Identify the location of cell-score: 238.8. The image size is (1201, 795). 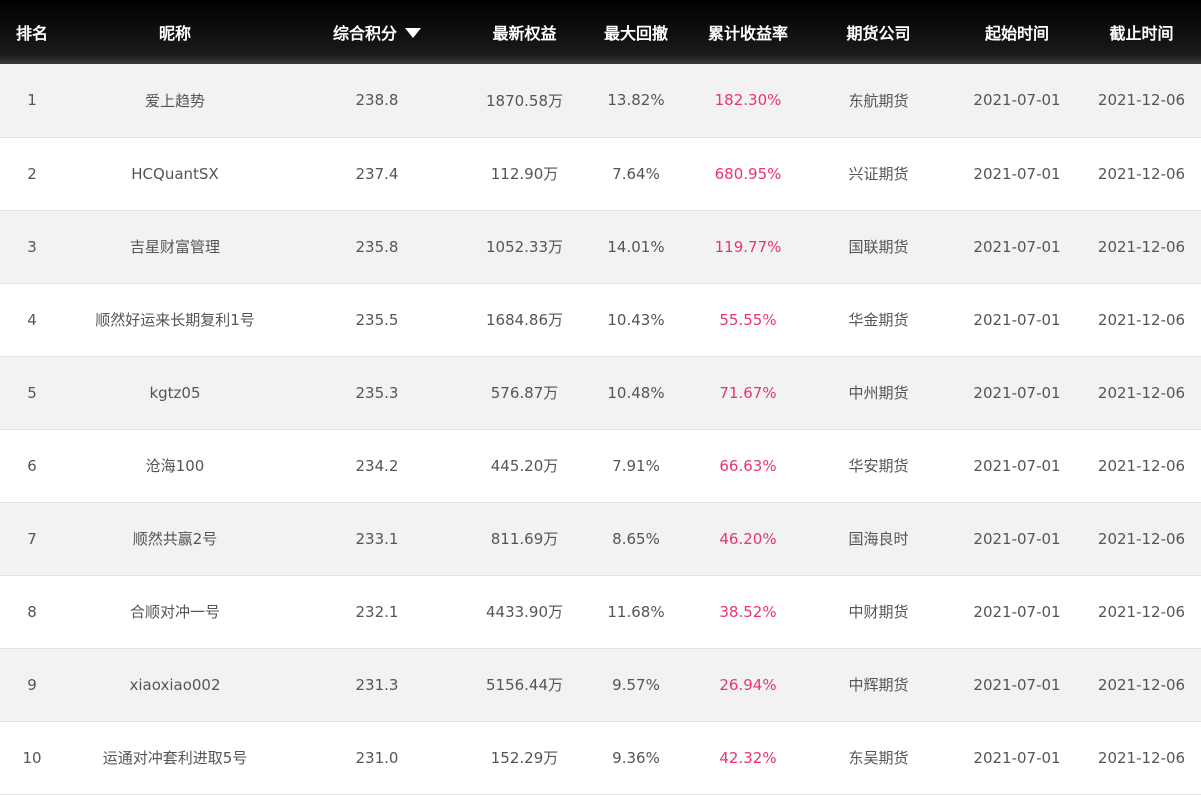
(377, 100).